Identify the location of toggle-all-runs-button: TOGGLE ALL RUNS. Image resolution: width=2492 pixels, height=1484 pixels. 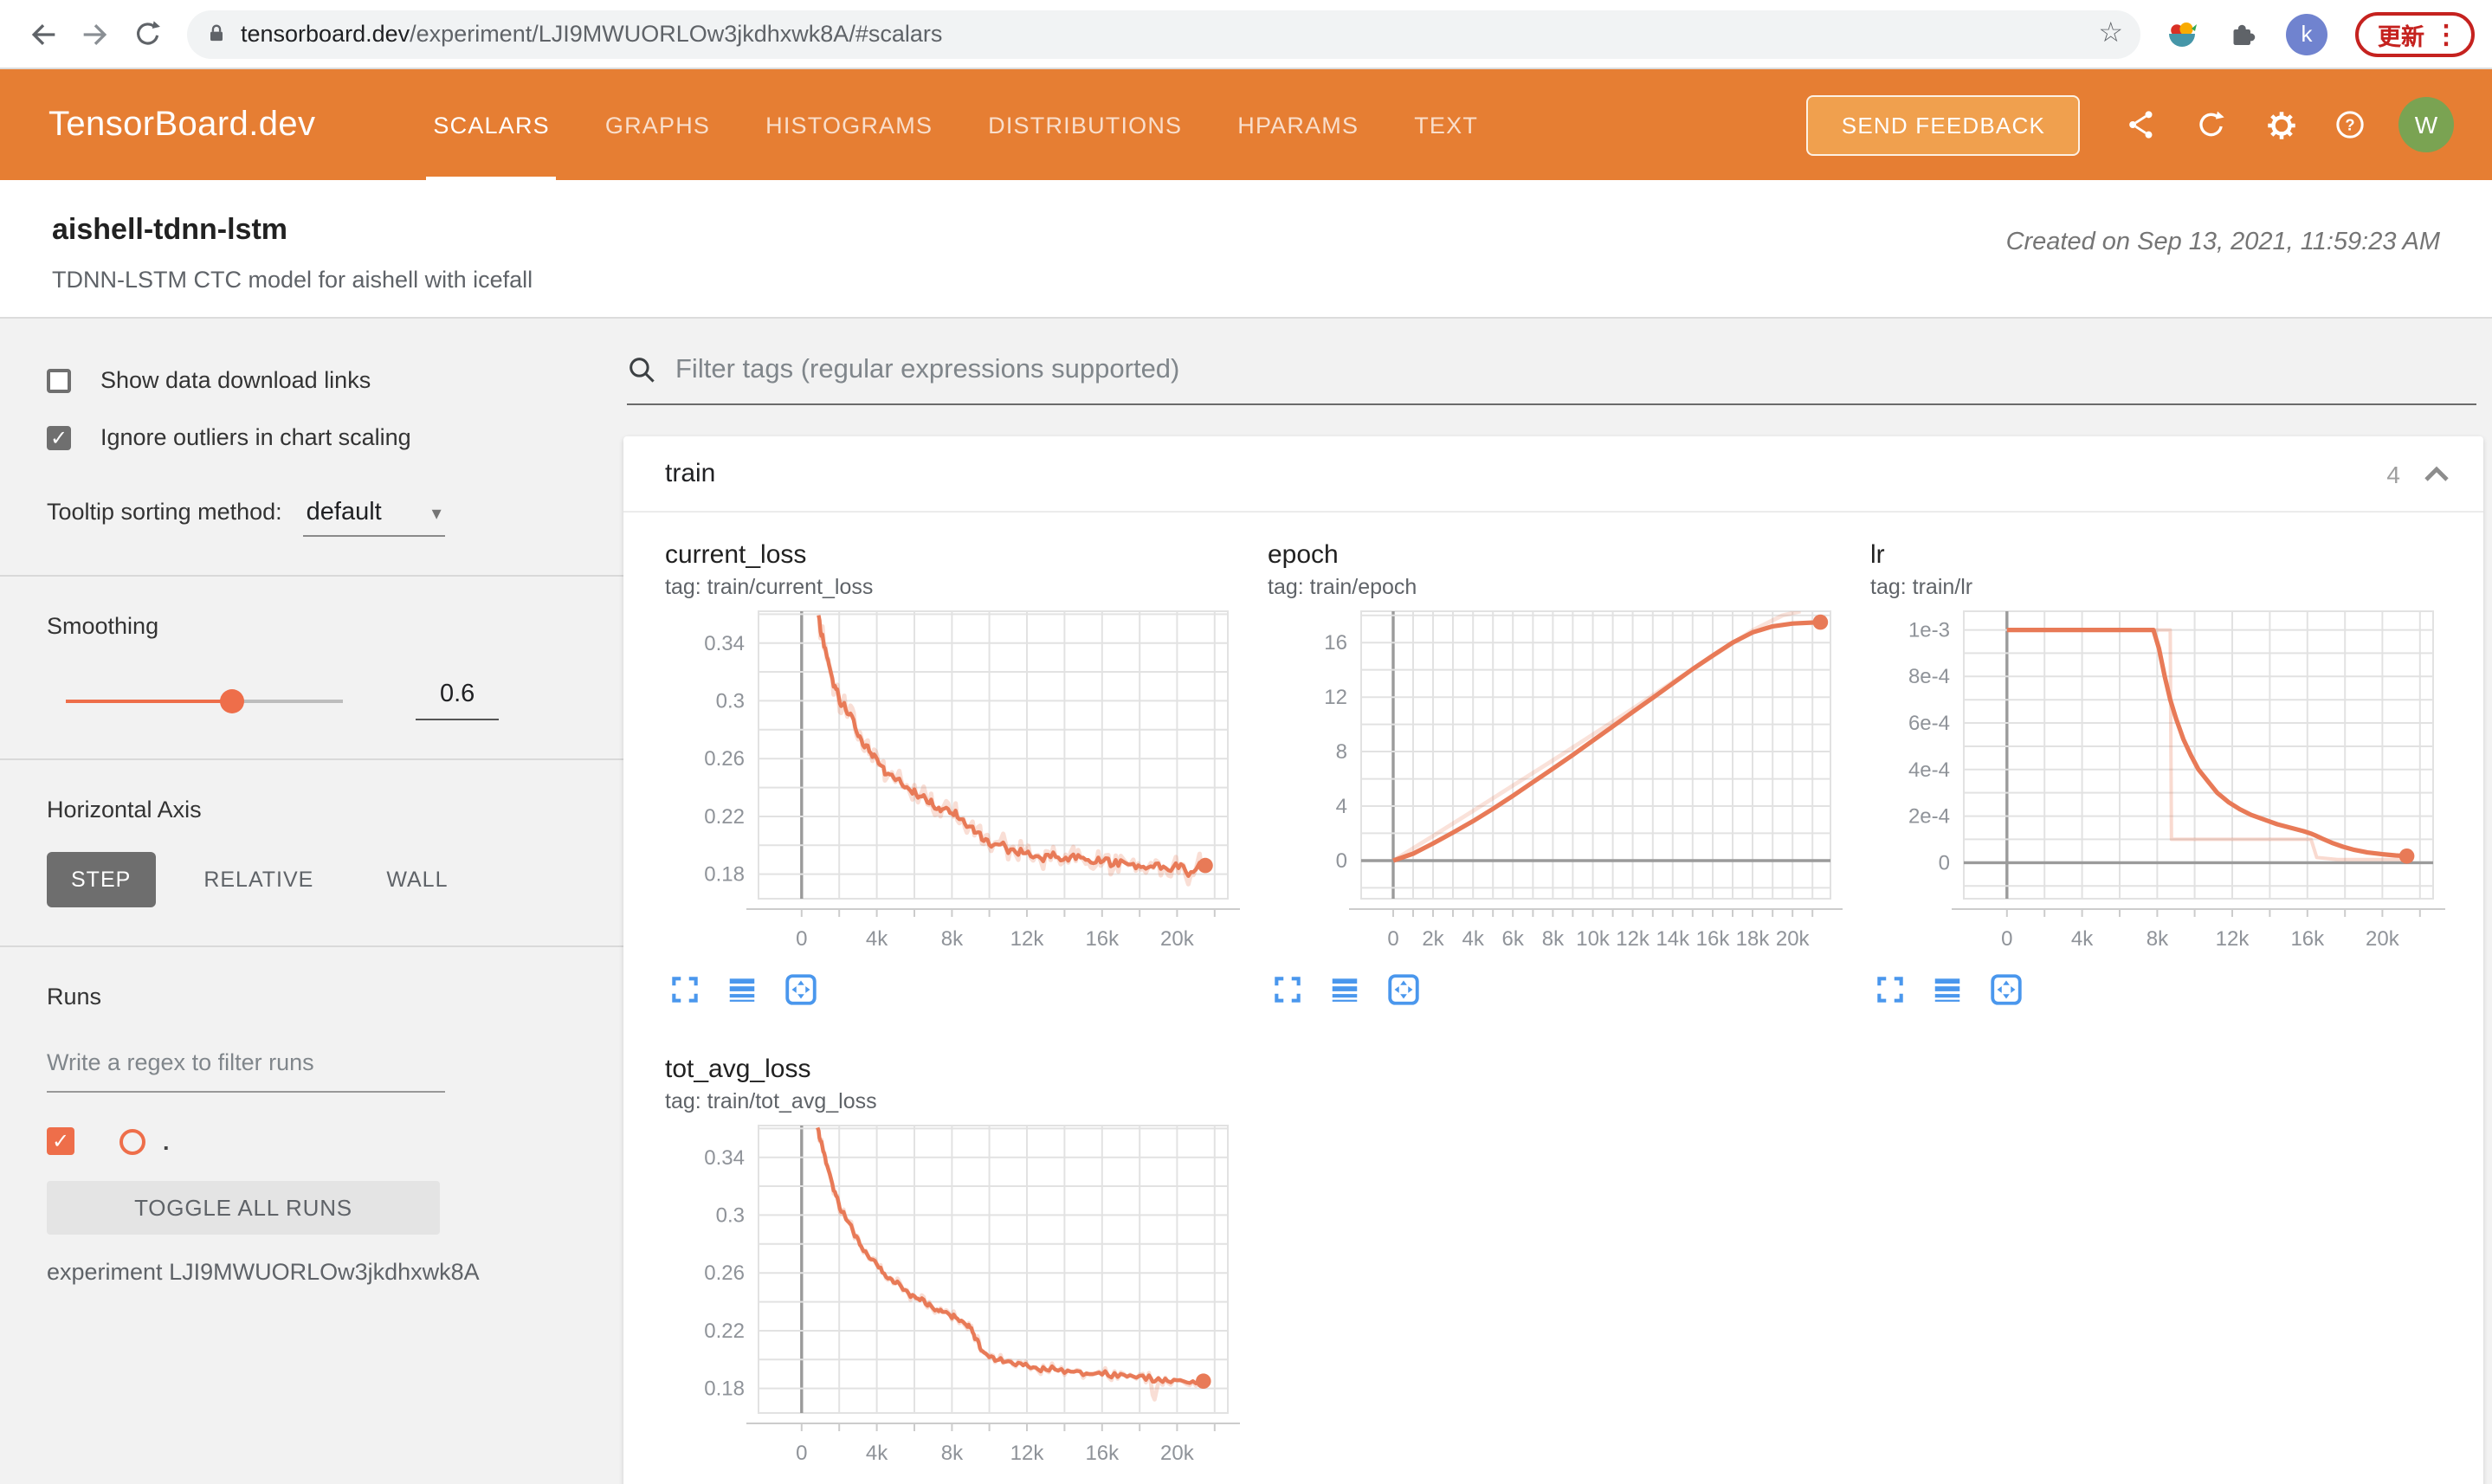
(243, 1208).